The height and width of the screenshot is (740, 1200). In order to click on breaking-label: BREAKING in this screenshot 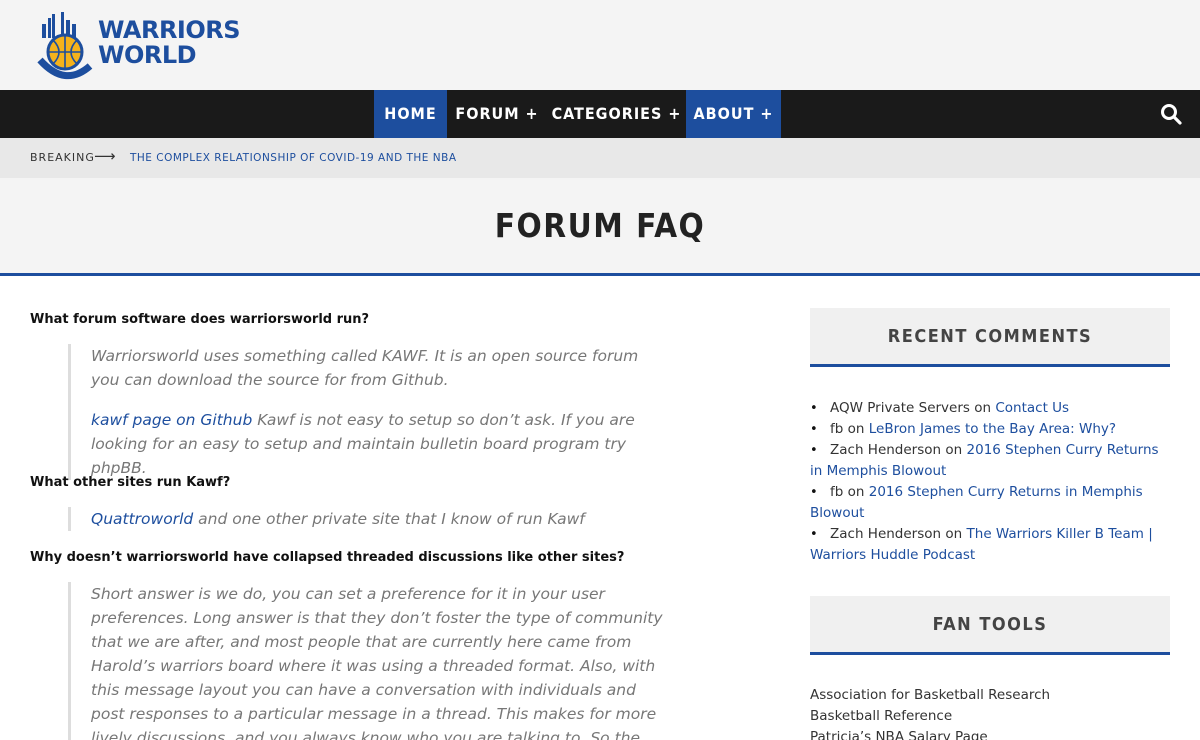, I will do `click(62, 157)`.